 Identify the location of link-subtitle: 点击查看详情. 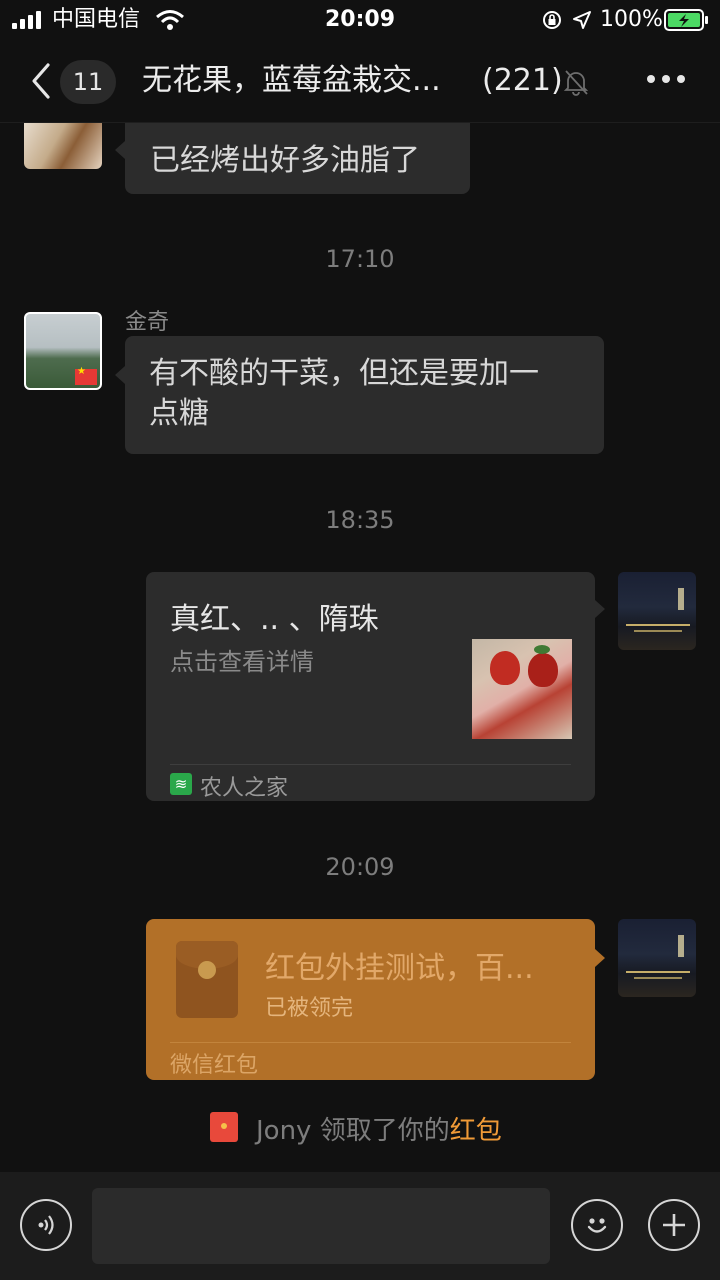
(242, 662).